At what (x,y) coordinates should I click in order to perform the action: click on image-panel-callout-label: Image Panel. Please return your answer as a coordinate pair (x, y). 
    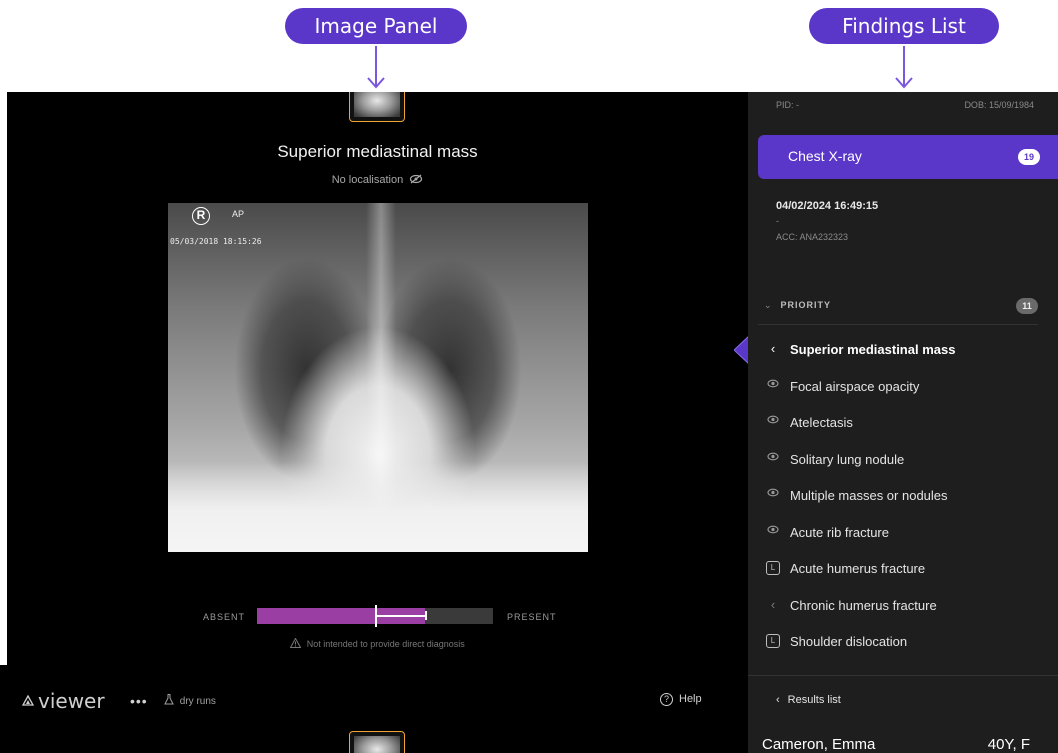
    Looking at the image, I should click on (376, 26).